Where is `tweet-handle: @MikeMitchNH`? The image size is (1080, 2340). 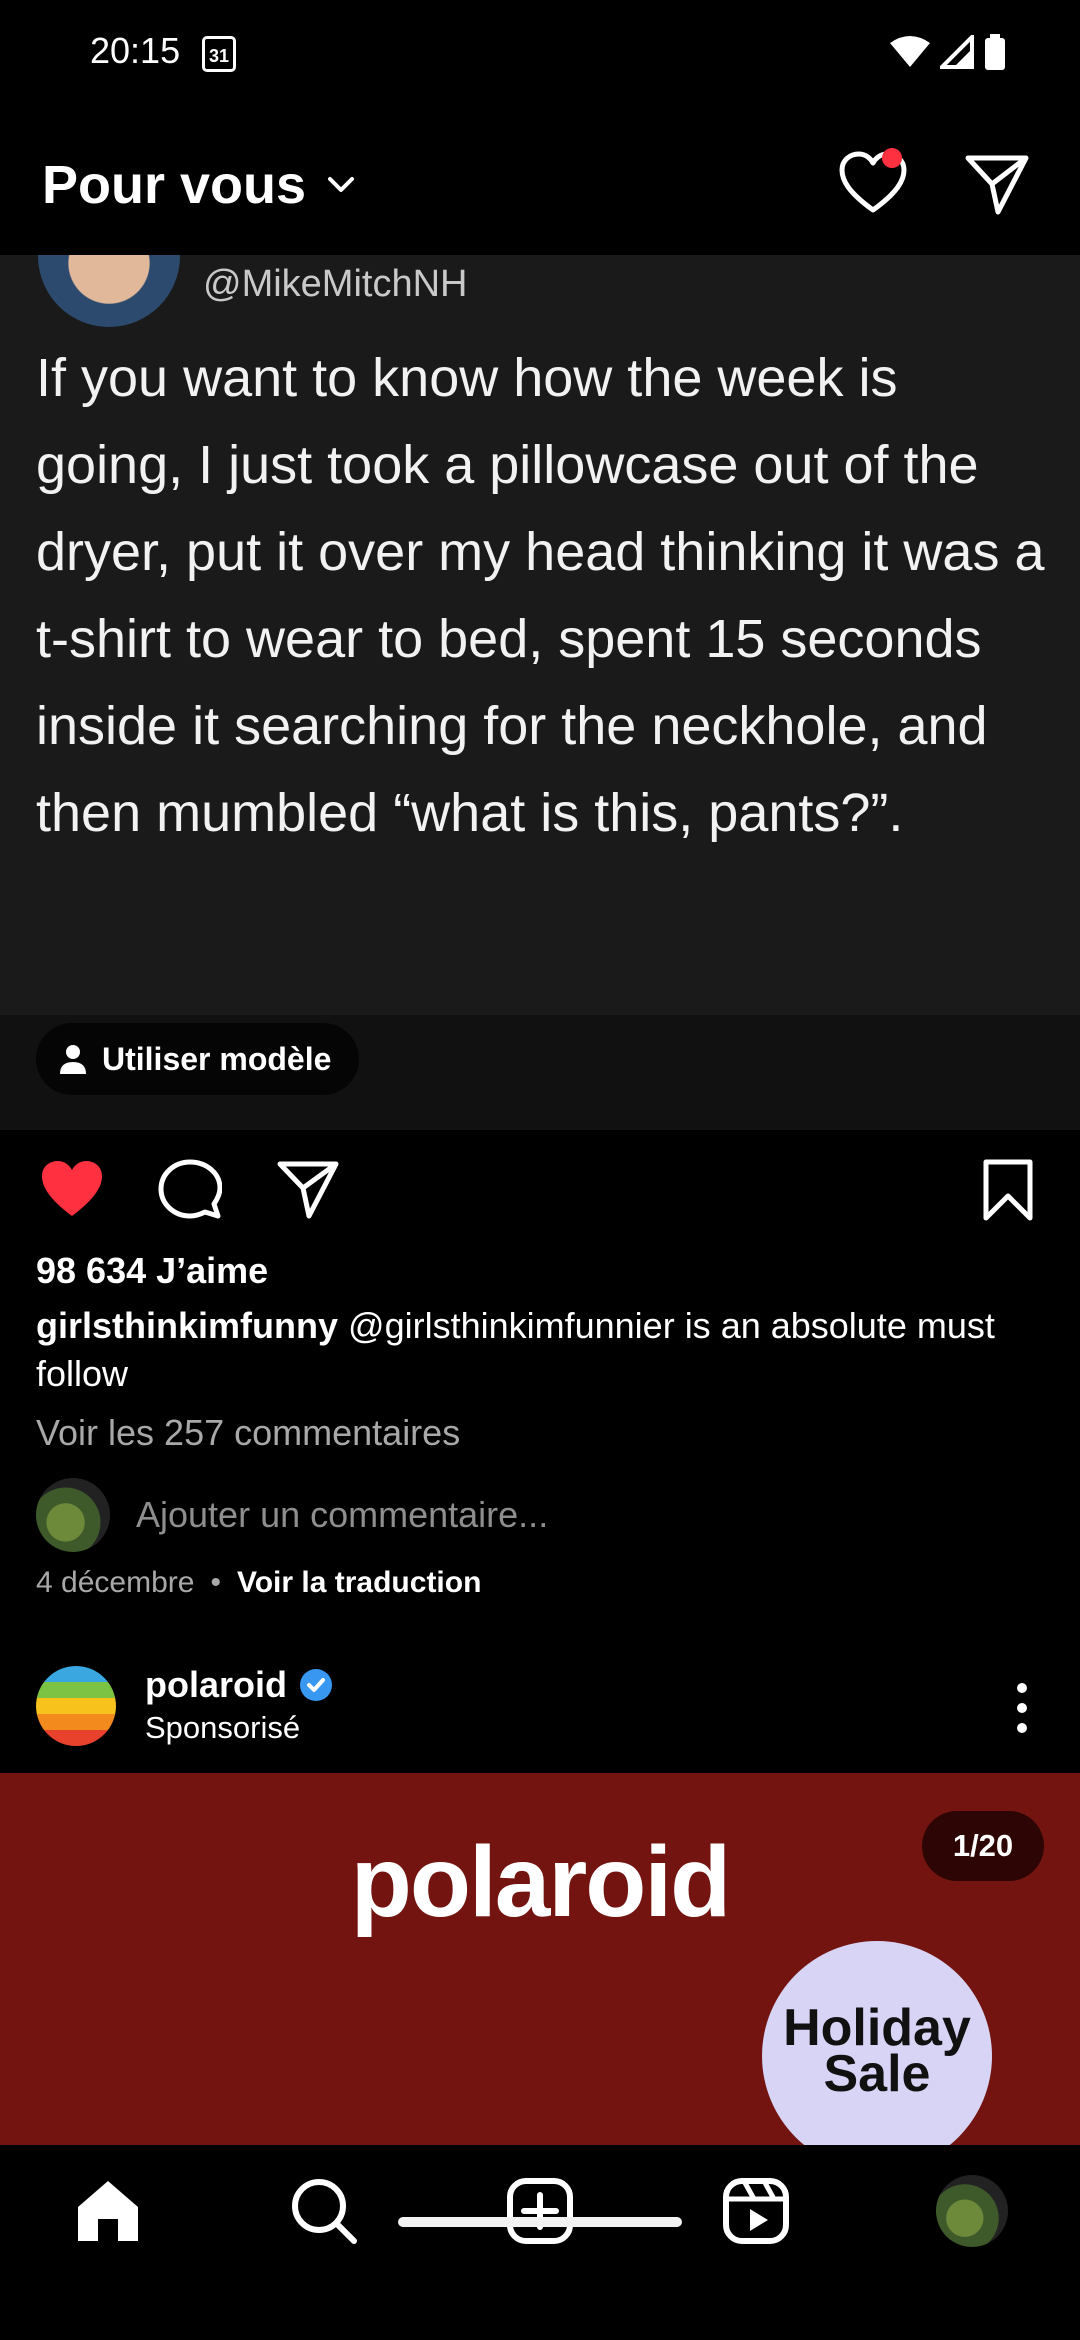
tweet-handle: @MikeMitchNH is located at coordinates (335, 284).